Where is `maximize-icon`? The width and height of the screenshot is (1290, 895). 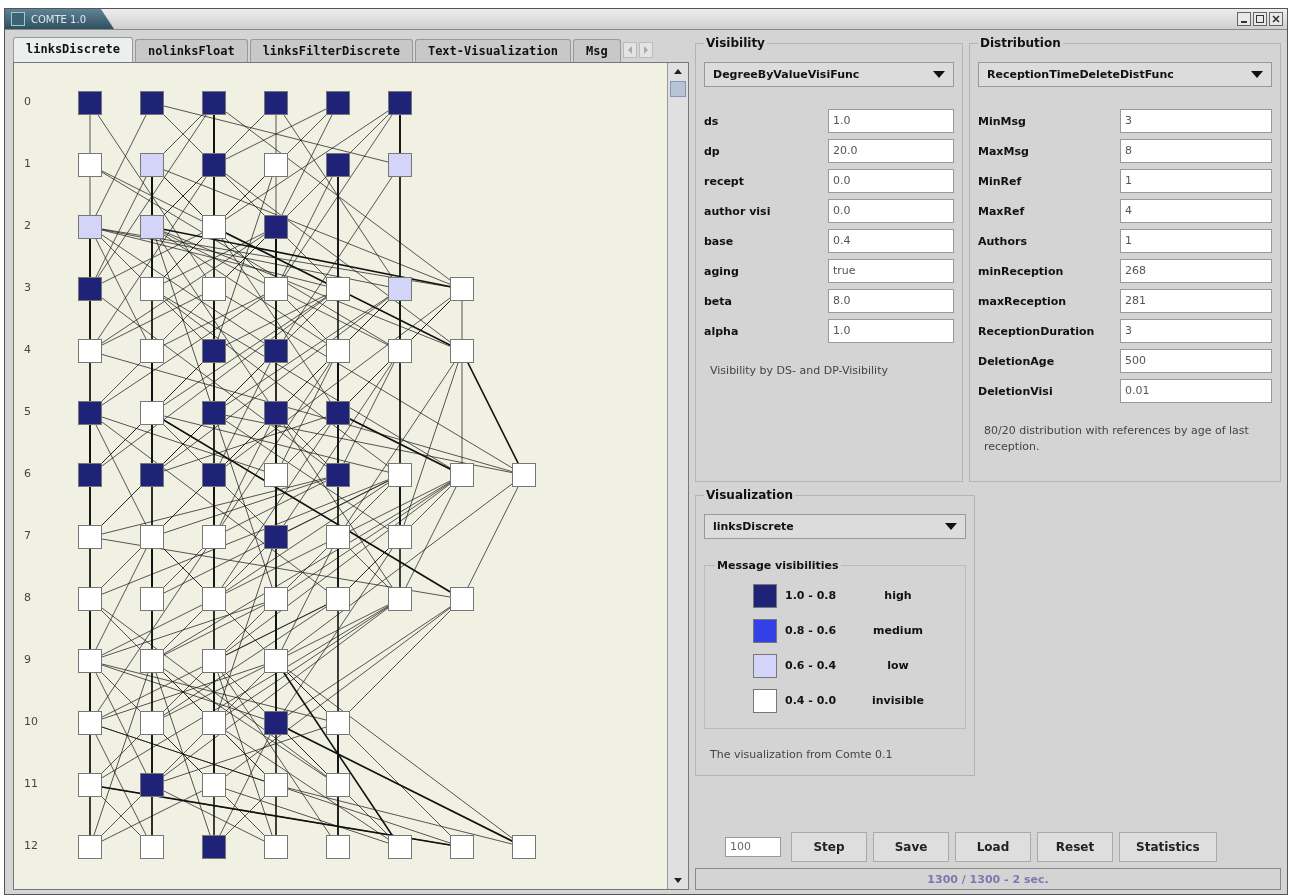 maximize-icon is located at coordinates (1260, 19).